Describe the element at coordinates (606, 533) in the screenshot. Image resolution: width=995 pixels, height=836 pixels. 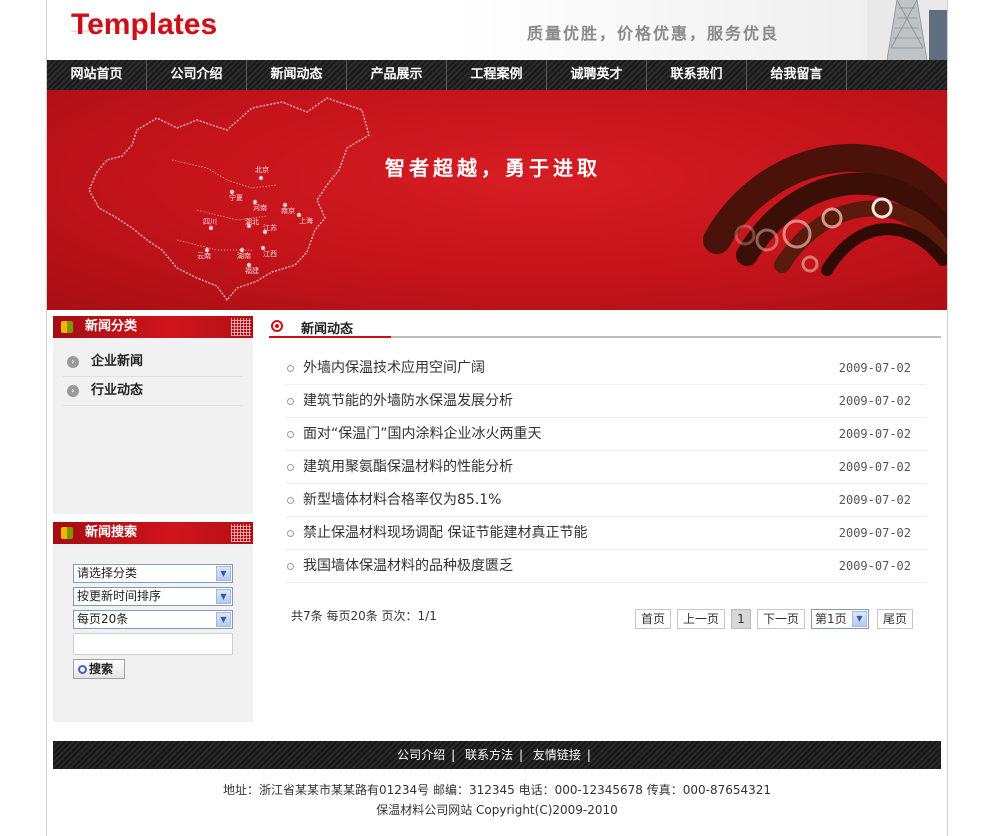
I see `news-item: 禁止保温材料现场调配 保证节能建材真正节能 2009-07-02` at that location.